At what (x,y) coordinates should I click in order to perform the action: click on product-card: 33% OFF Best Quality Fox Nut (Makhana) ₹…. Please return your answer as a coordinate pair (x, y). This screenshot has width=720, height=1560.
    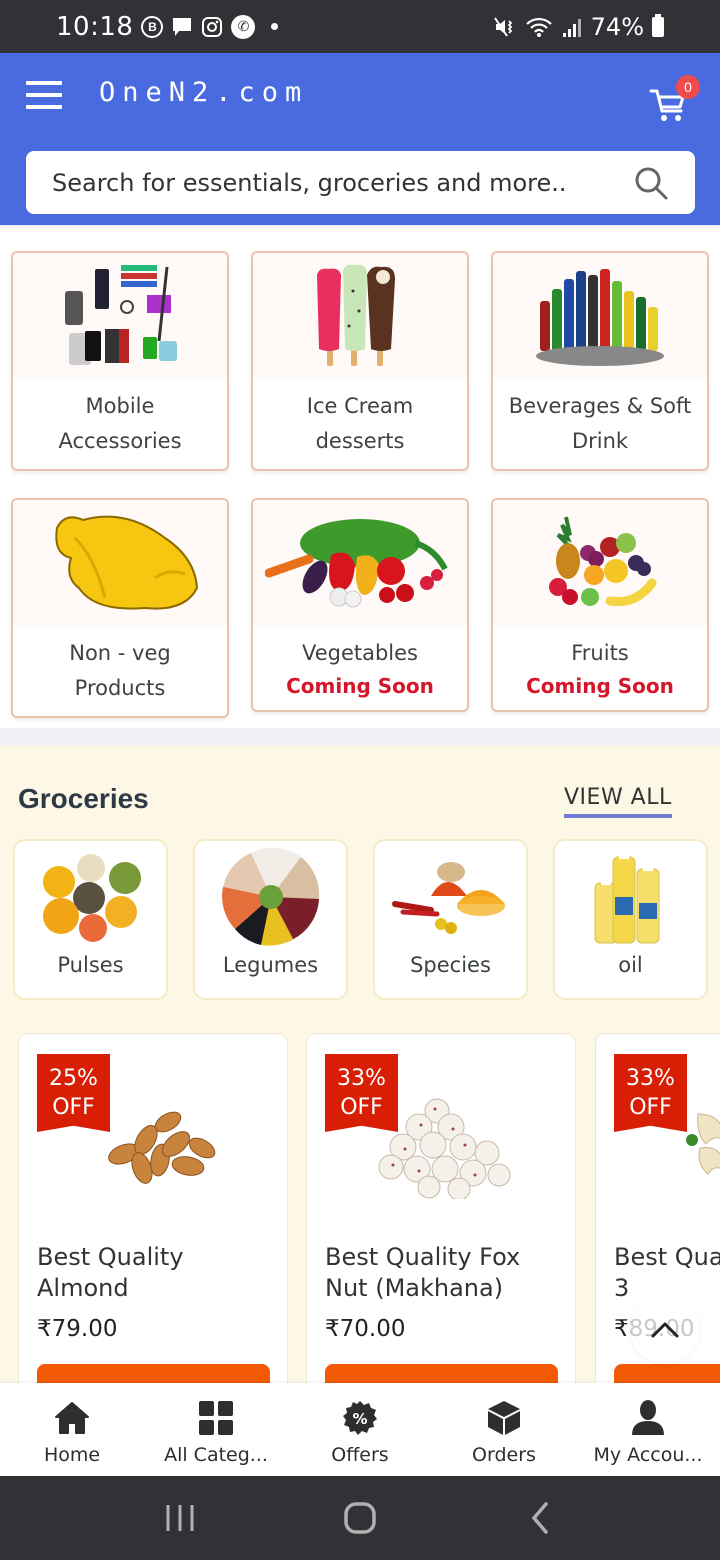
    Looking at the image, I should click on (441, 1213).